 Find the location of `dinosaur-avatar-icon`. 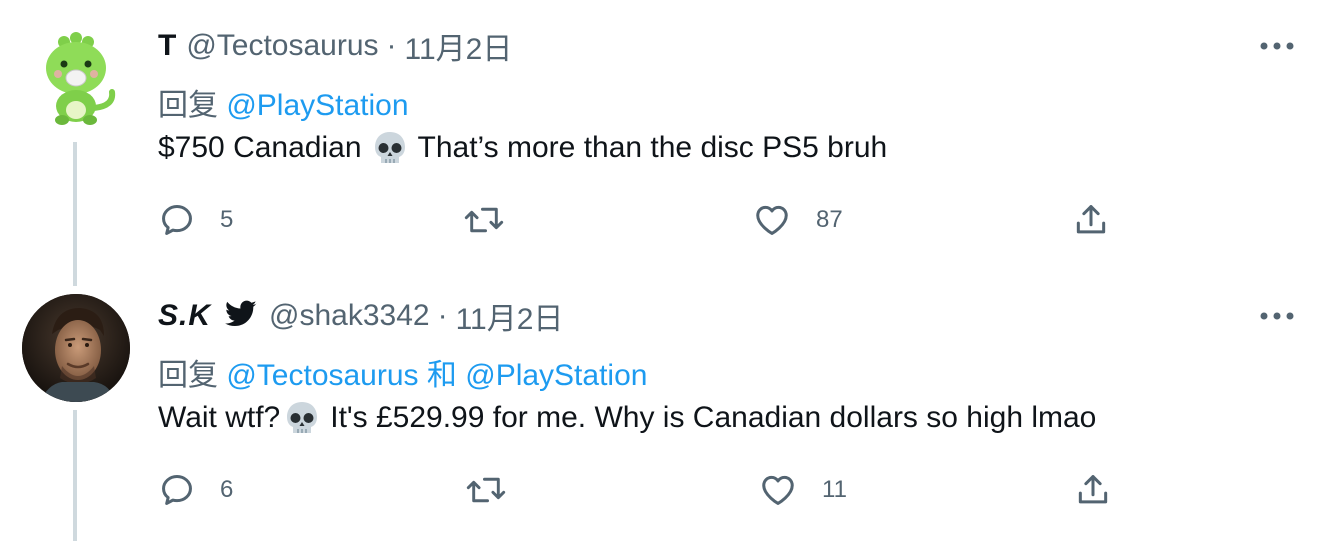

dinosaur-avatar-icon is located at coordinates (81, 78).